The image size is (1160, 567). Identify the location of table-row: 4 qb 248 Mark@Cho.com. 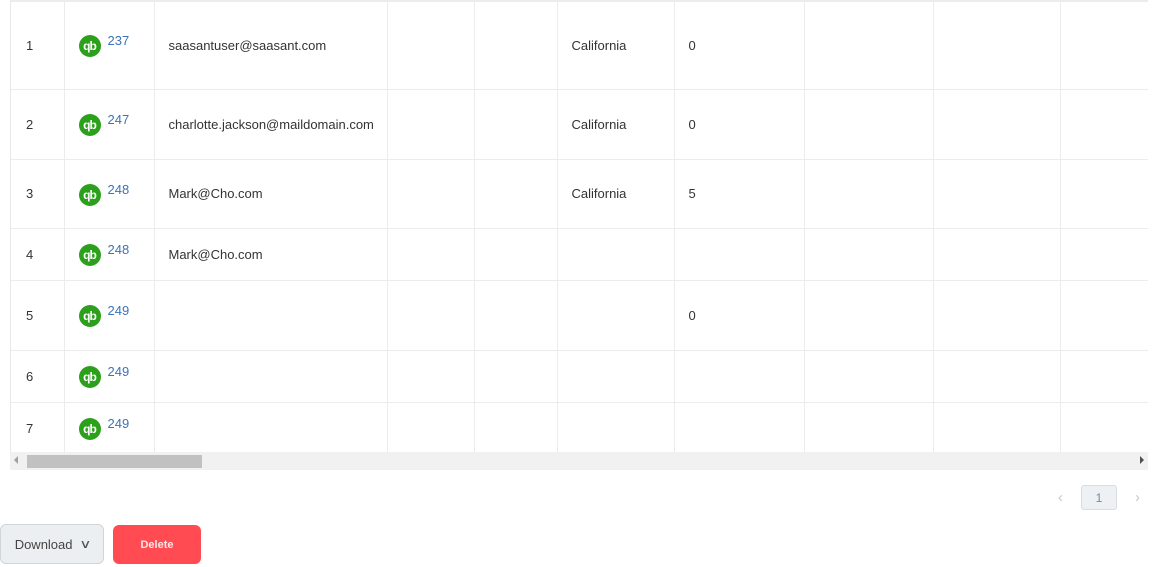
(579, 254).